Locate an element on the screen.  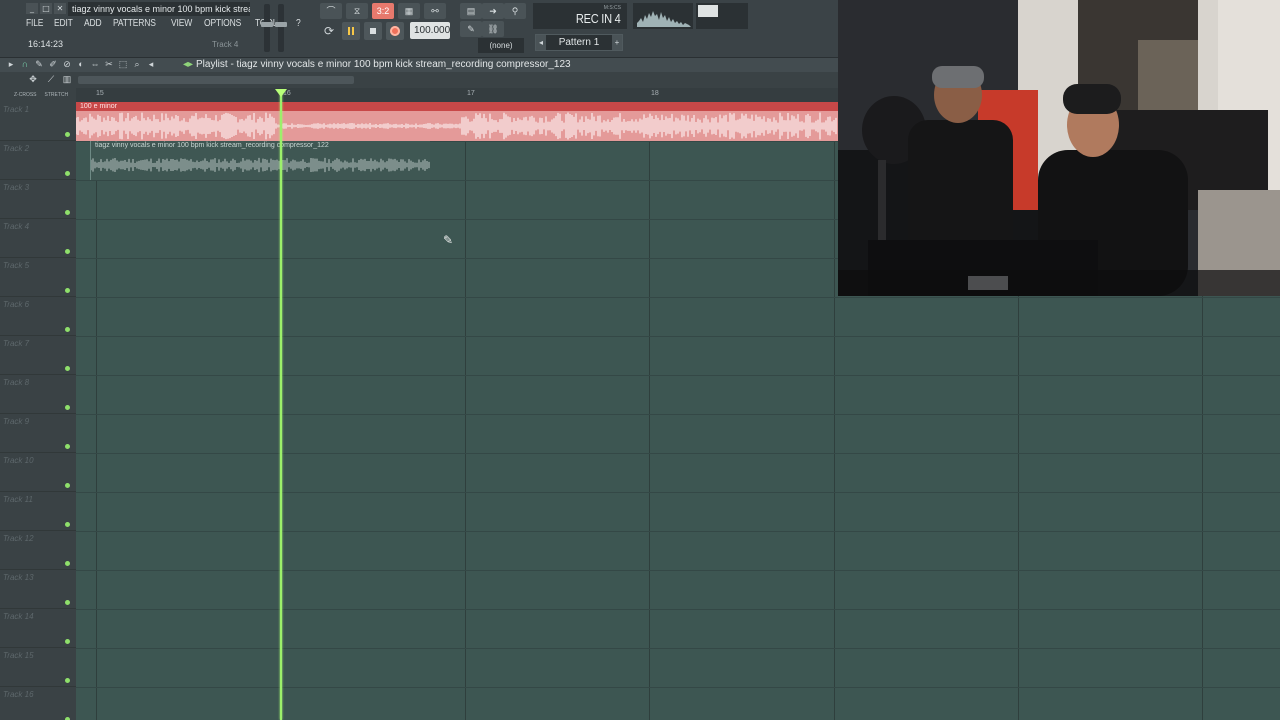
track-header-2: Track 2 is located at coordinates (38, 160).